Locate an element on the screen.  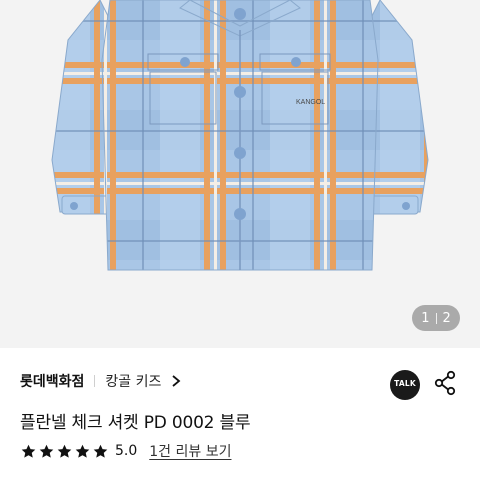
product-title: 플란넬 체크 셔켓 PD 0002 블루 is located at coordinates (135, 423).